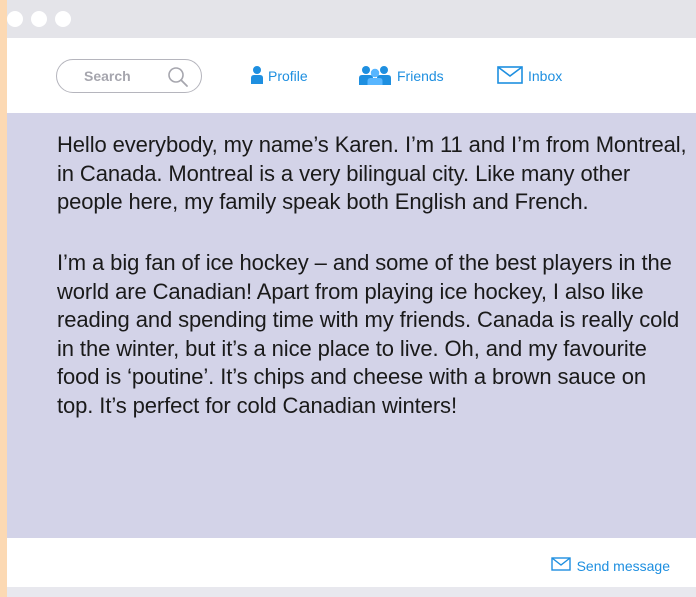 This screenshot has height=597, width=696. What do you see at coordinates (420, 76) in the screenshot?
I see `nav-friends-label: Friends` at bounding box center [420, 76].